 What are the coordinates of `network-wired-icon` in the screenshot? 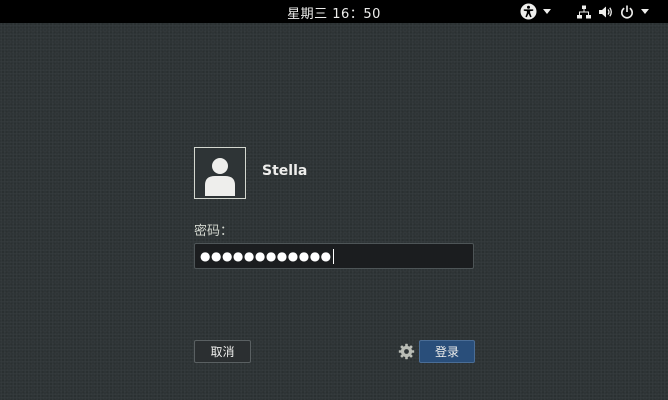 It's located at (584, 12).